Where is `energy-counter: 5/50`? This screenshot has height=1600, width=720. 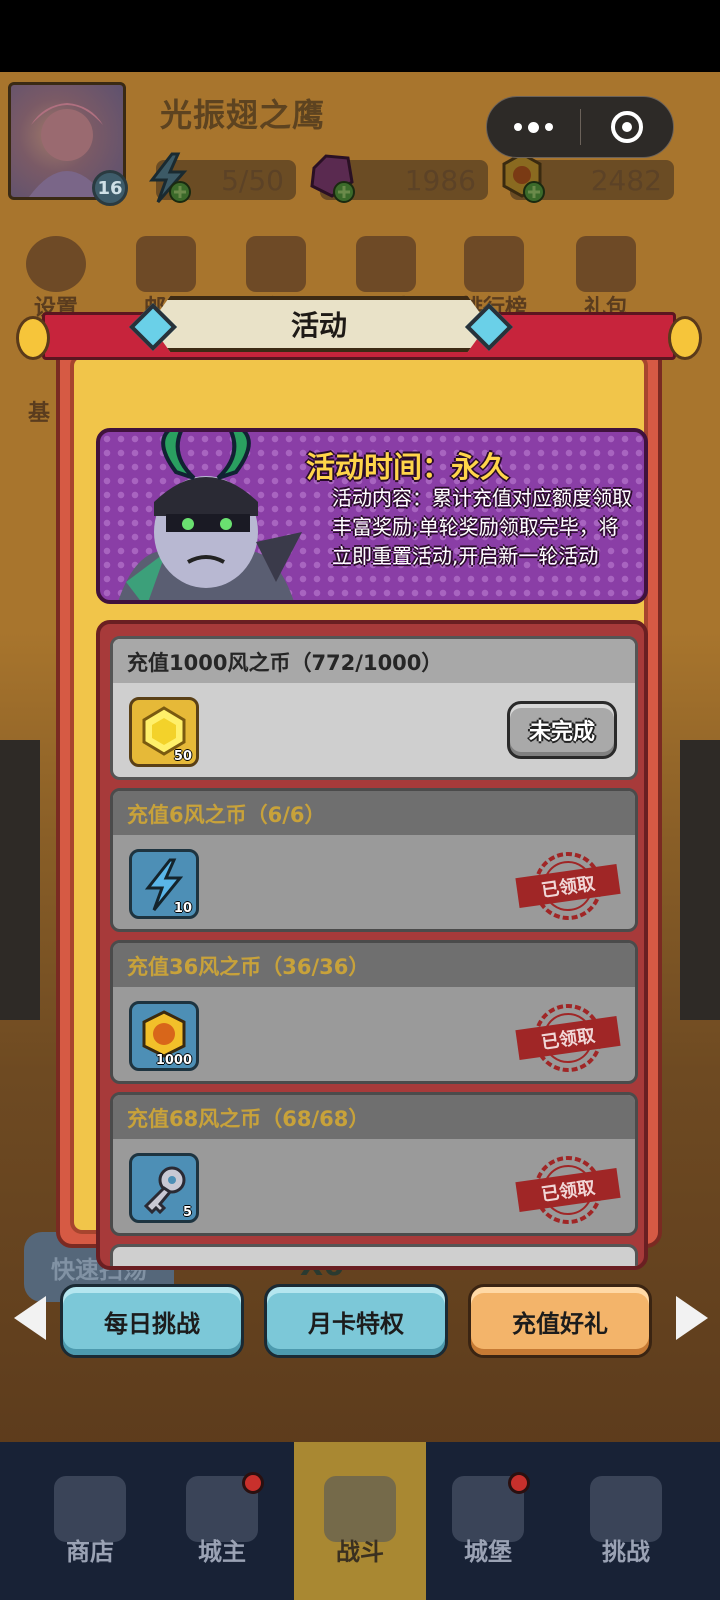 energy-counter: 5/50 is located at coordinates (222, 177).